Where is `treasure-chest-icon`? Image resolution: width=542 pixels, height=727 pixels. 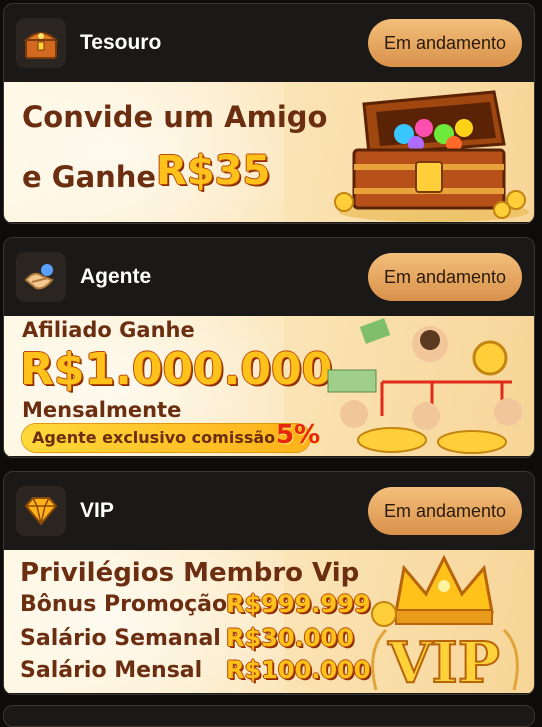
treasure-chest-icon is located at coordinates (41, 43).